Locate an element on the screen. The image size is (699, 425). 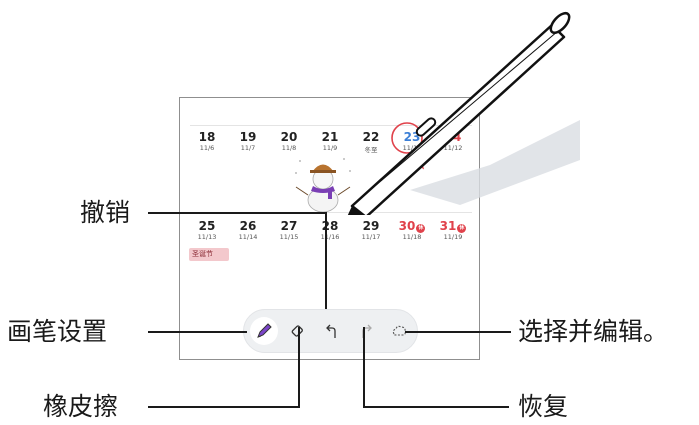
day-number: 30 休 is located at coordinates (412, 226).